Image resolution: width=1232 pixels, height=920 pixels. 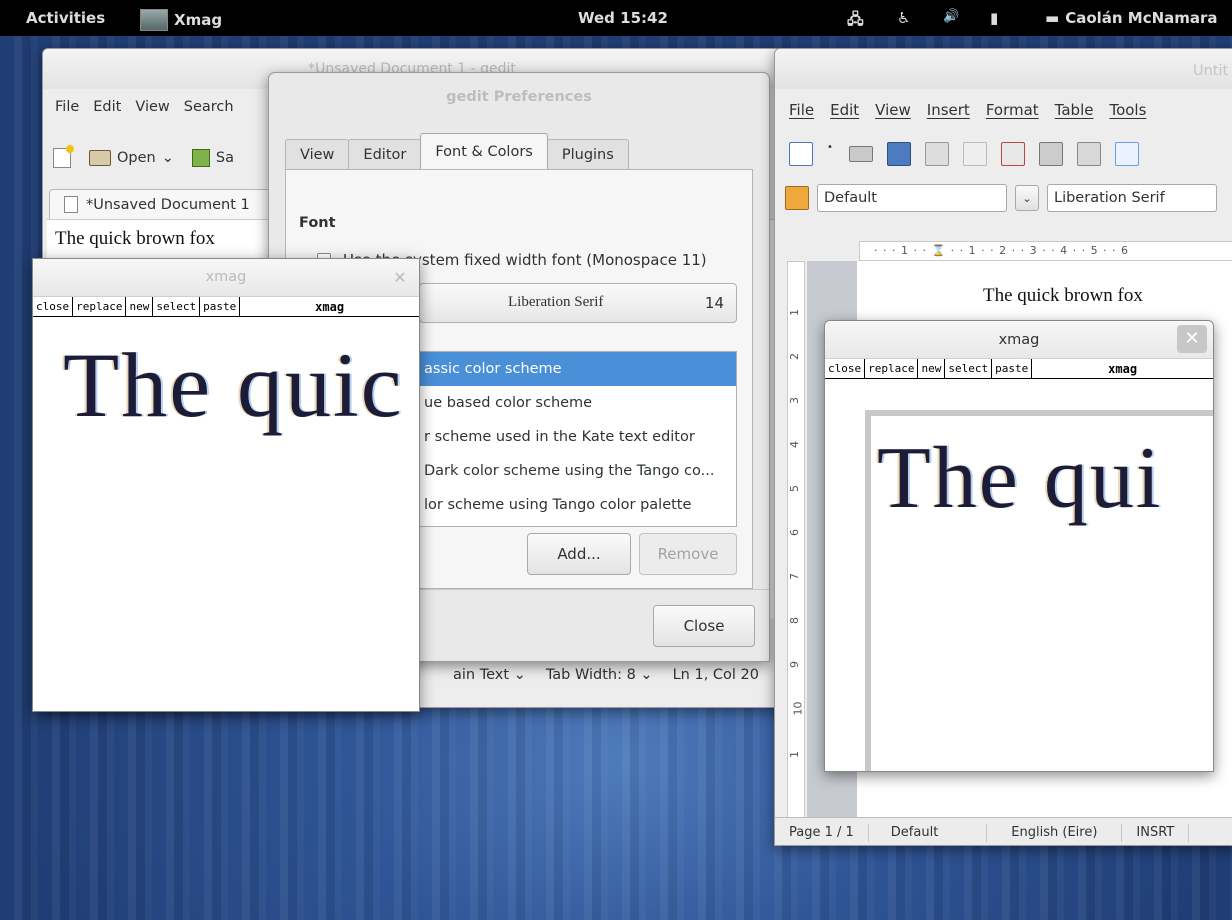 What do you see at coordinates (1013, 154) in the screenshot?
I see `export-pdf-icon` at bounding box center [1013, 154].